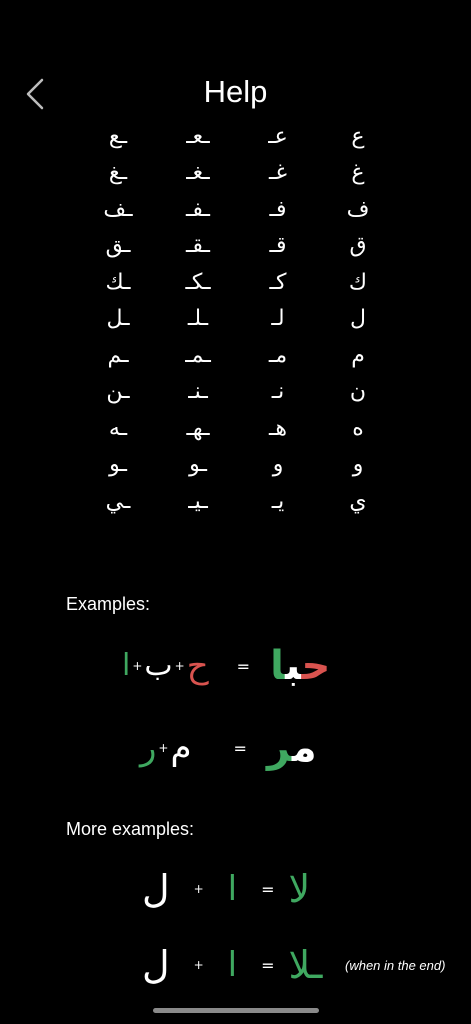  What do you see at coordinates (316, 666) in the screenshot?
I see `result-hah: ح` at bounding box center [316, 666].